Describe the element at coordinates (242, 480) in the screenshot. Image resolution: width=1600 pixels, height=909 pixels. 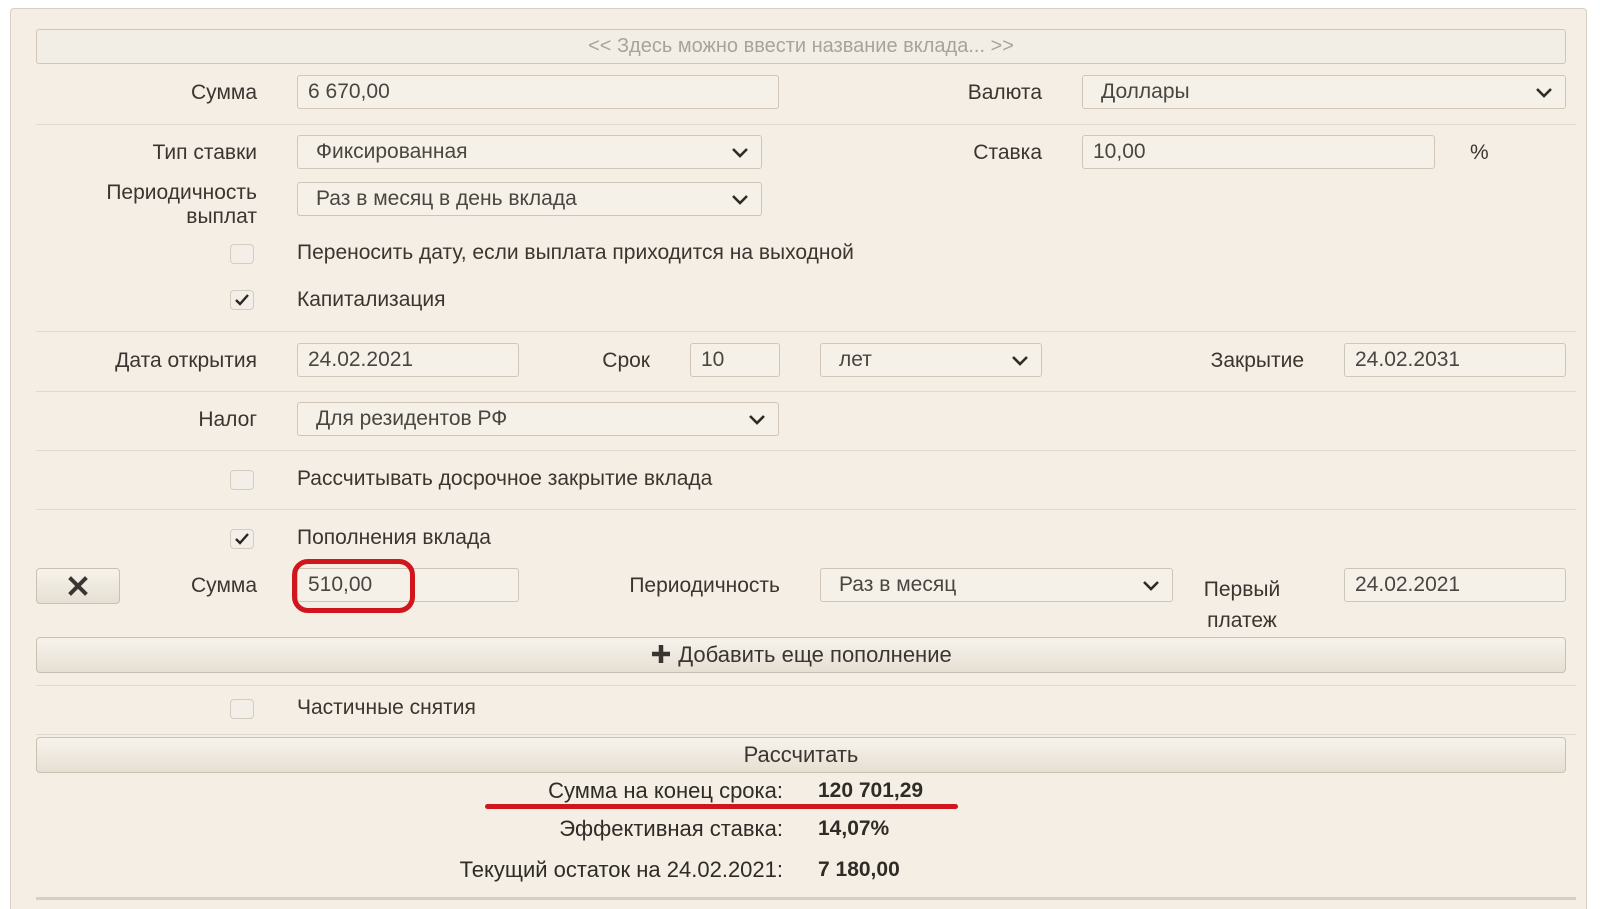
I see `early-close-checkbox` at that location.